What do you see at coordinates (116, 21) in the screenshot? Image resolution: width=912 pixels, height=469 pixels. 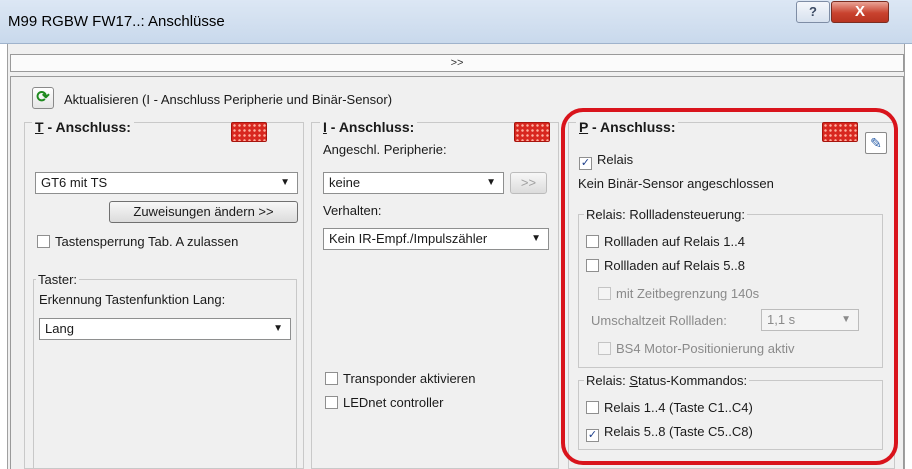 I see `window-title: M99 RGBW FW17..: Anschlüsse` at bounding box center [116, 21].